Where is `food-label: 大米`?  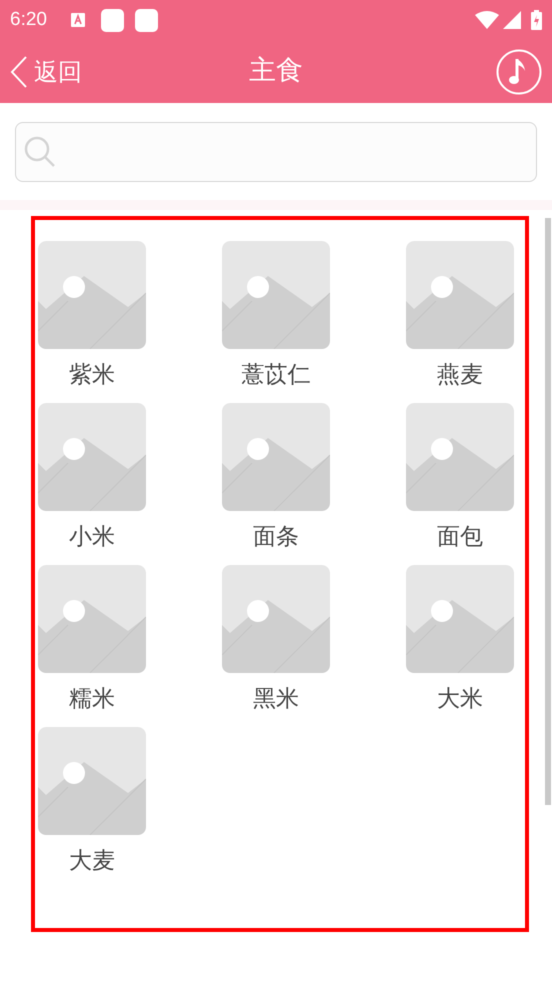 food-label: 大米 is located at coordinates (460, 699).